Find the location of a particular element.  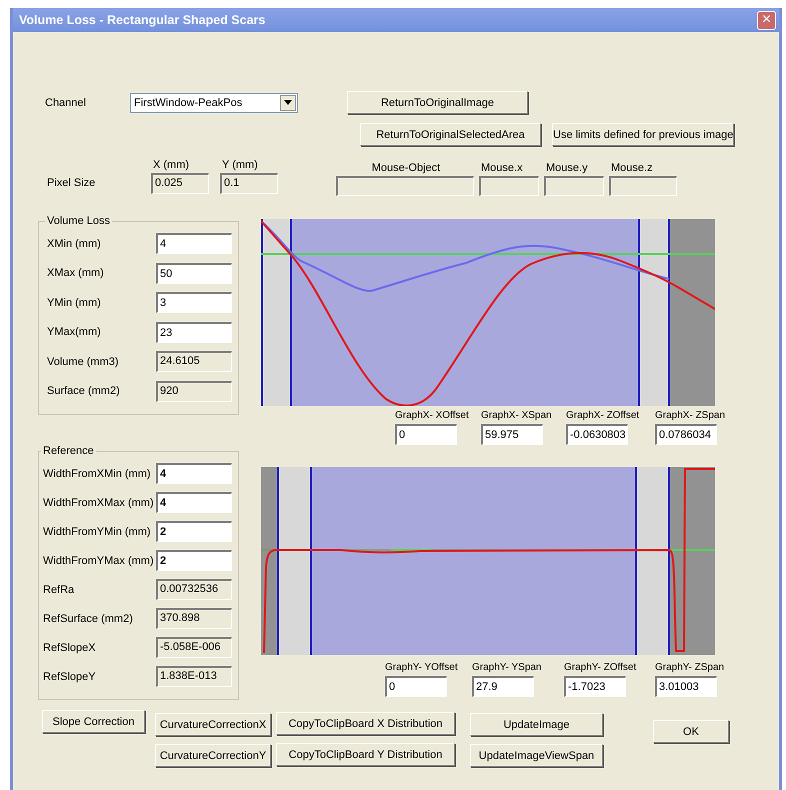

curvature-correction-y-button: CurvatureCorrectionY is located at coordinates (213, 755).